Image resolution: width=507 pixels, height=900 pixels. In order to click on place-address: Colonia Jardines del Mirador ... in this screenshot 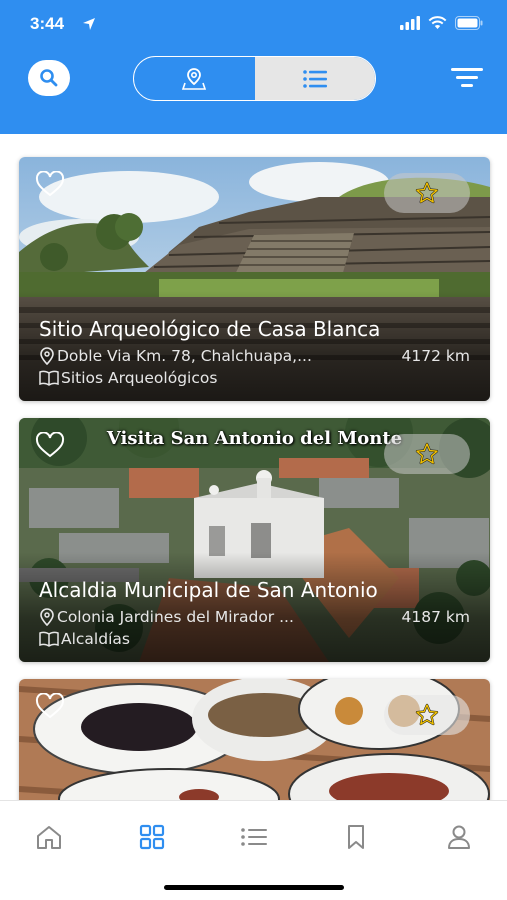, I will do `click(175, 617)`.